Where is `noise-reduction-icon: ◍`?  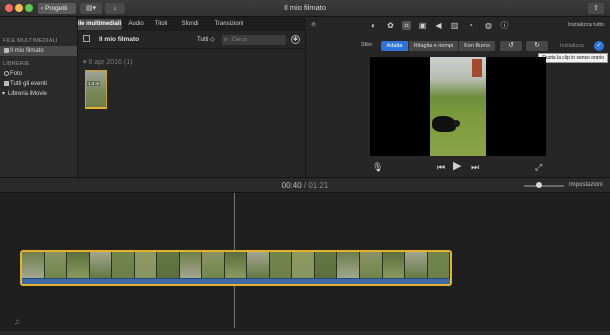
noise-reduction-icon: ◍ is located at coordinates (488, 25).